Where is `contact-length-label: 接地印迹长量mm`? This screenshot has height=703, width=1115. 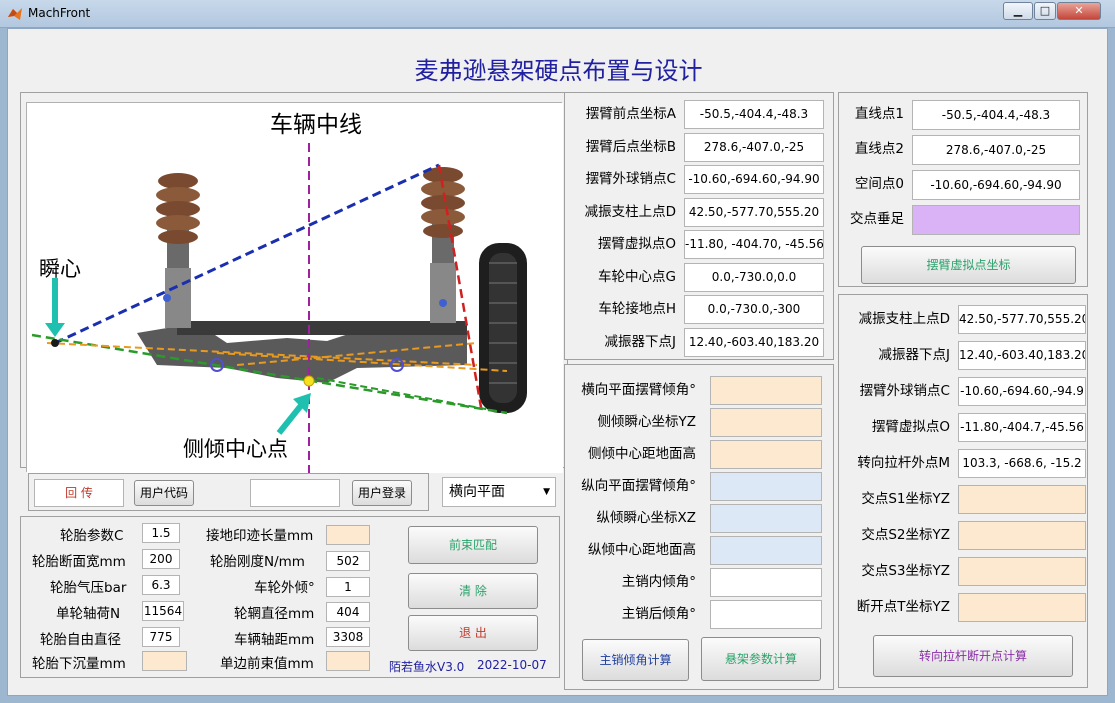
contact-length-label: 接地印迹长量mm is located at coordinates (260, 536).